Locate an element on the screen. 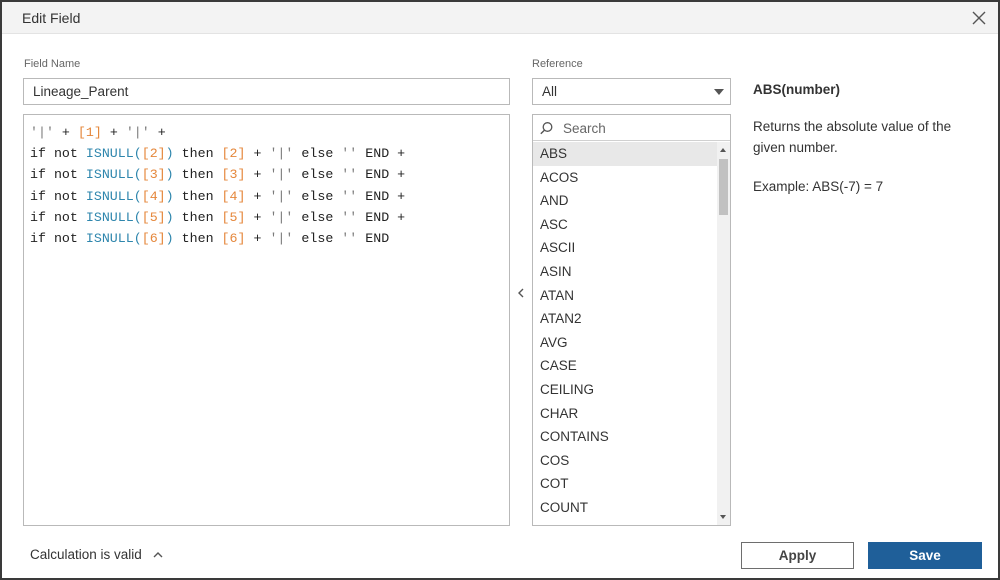  search-icon is located at coordinates (546, 128).